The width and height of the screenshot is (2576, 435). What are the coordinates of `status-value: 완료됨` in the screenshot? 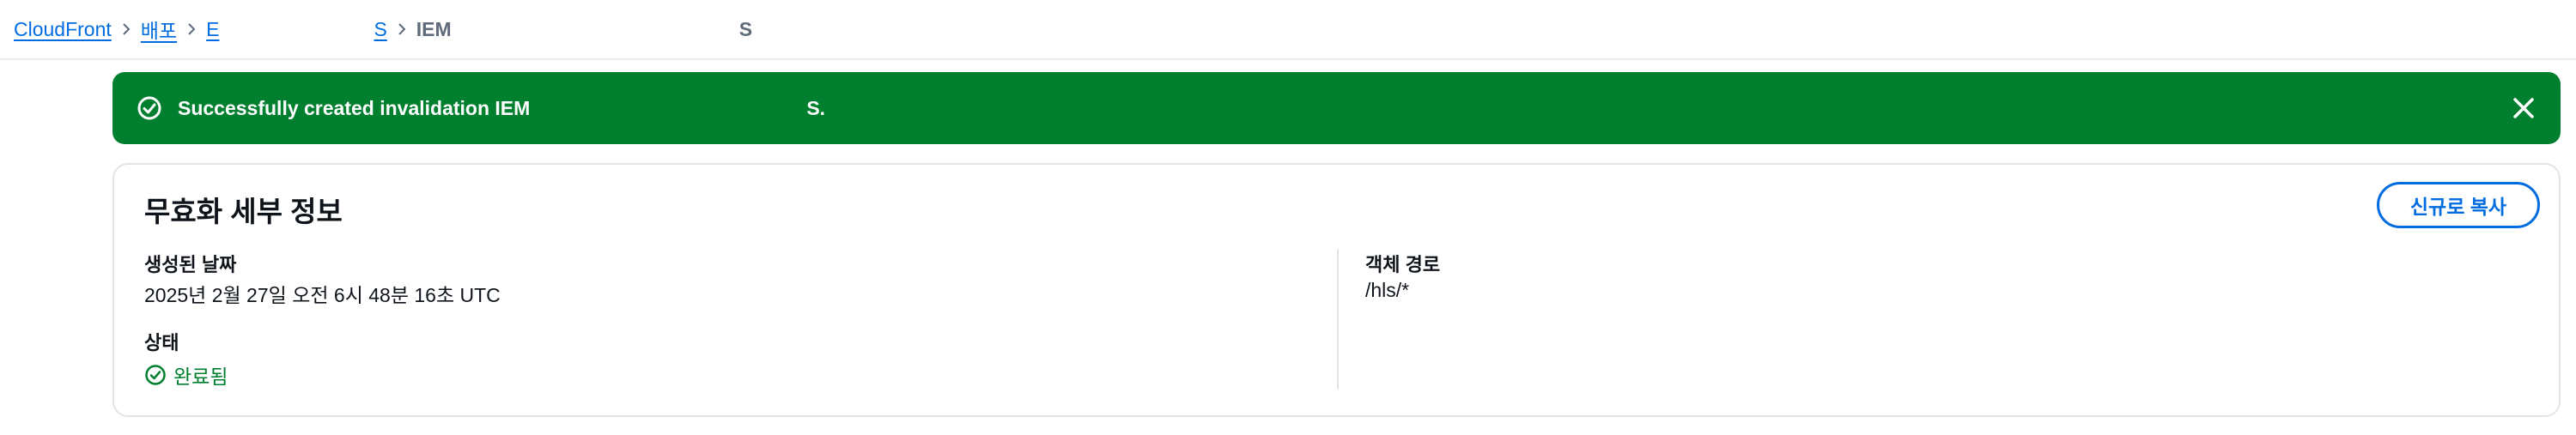 It's located at (186, 375).